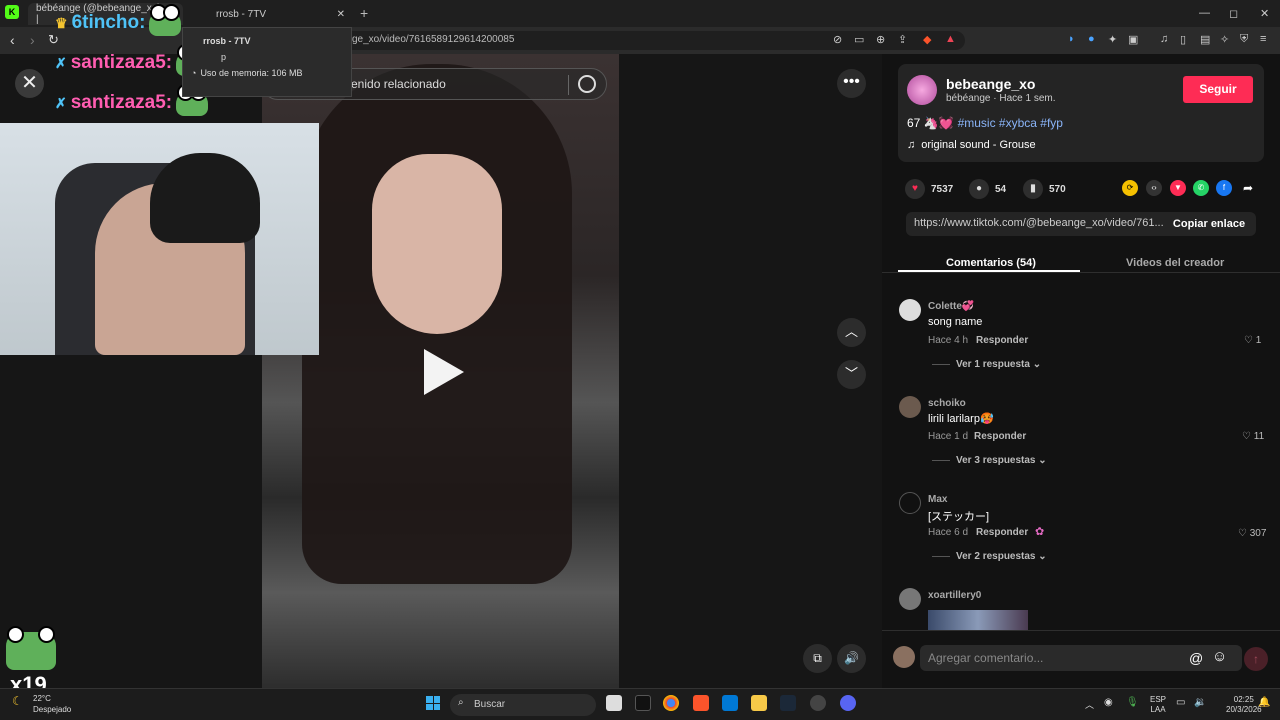  Describe the element at coordinates (341, 14) in the screenshot. I see `close-icon: ✕` at that location.